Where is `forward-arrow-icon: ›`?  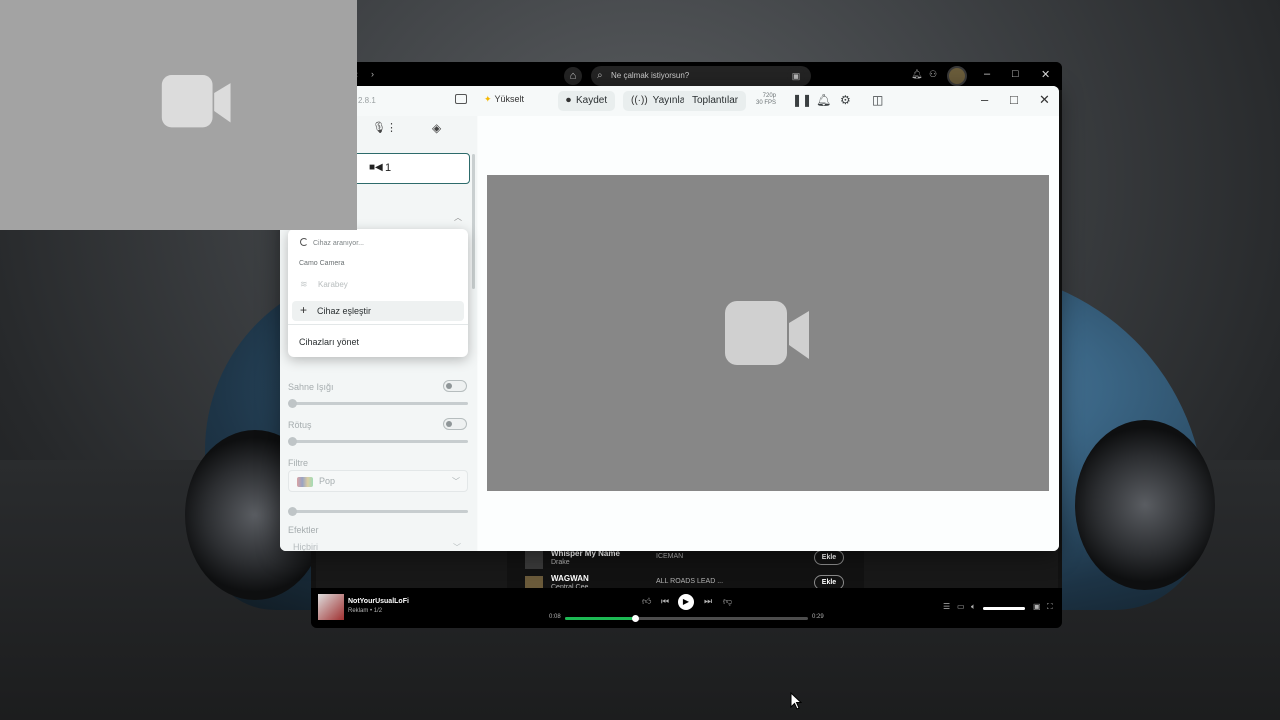 forward-arrow-icon: › is located at coordinates (372, 74).